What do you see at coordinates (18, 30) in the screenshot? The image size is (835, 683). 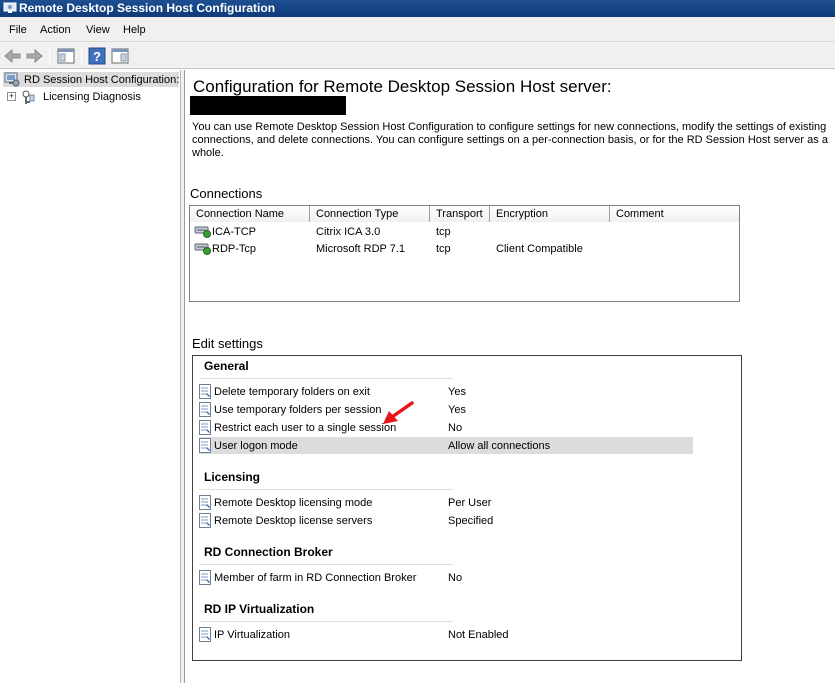 I see `menu-file: File` at bounding box center [18, 30].